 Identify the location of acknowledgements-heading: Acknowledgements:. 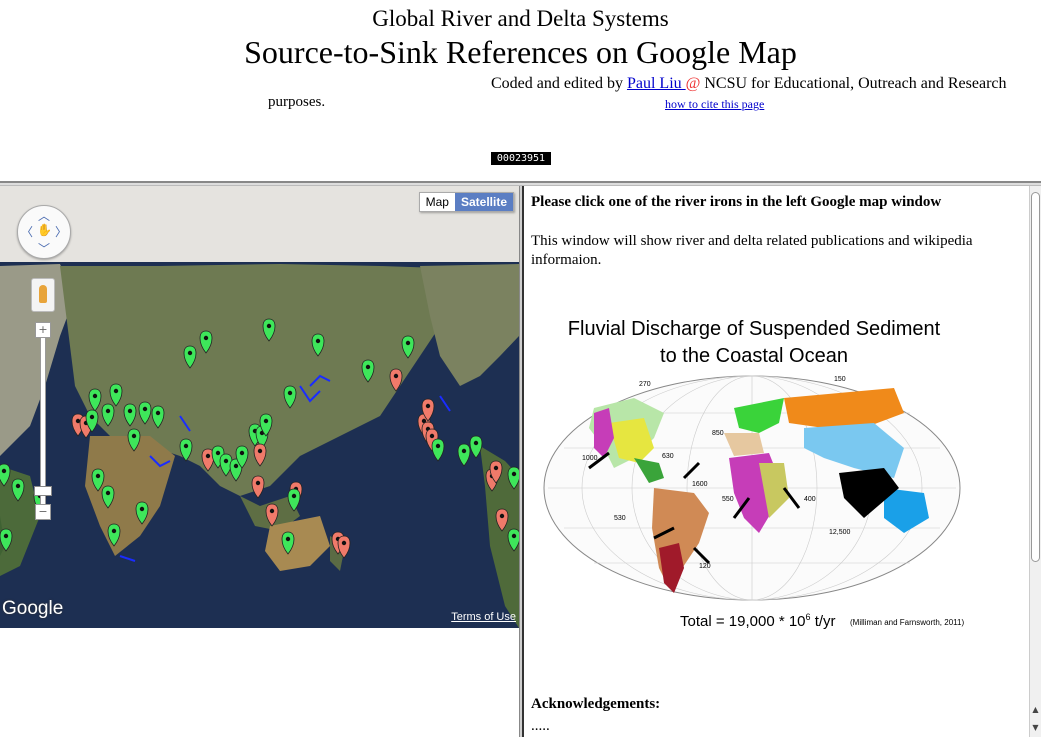
(596, 704).